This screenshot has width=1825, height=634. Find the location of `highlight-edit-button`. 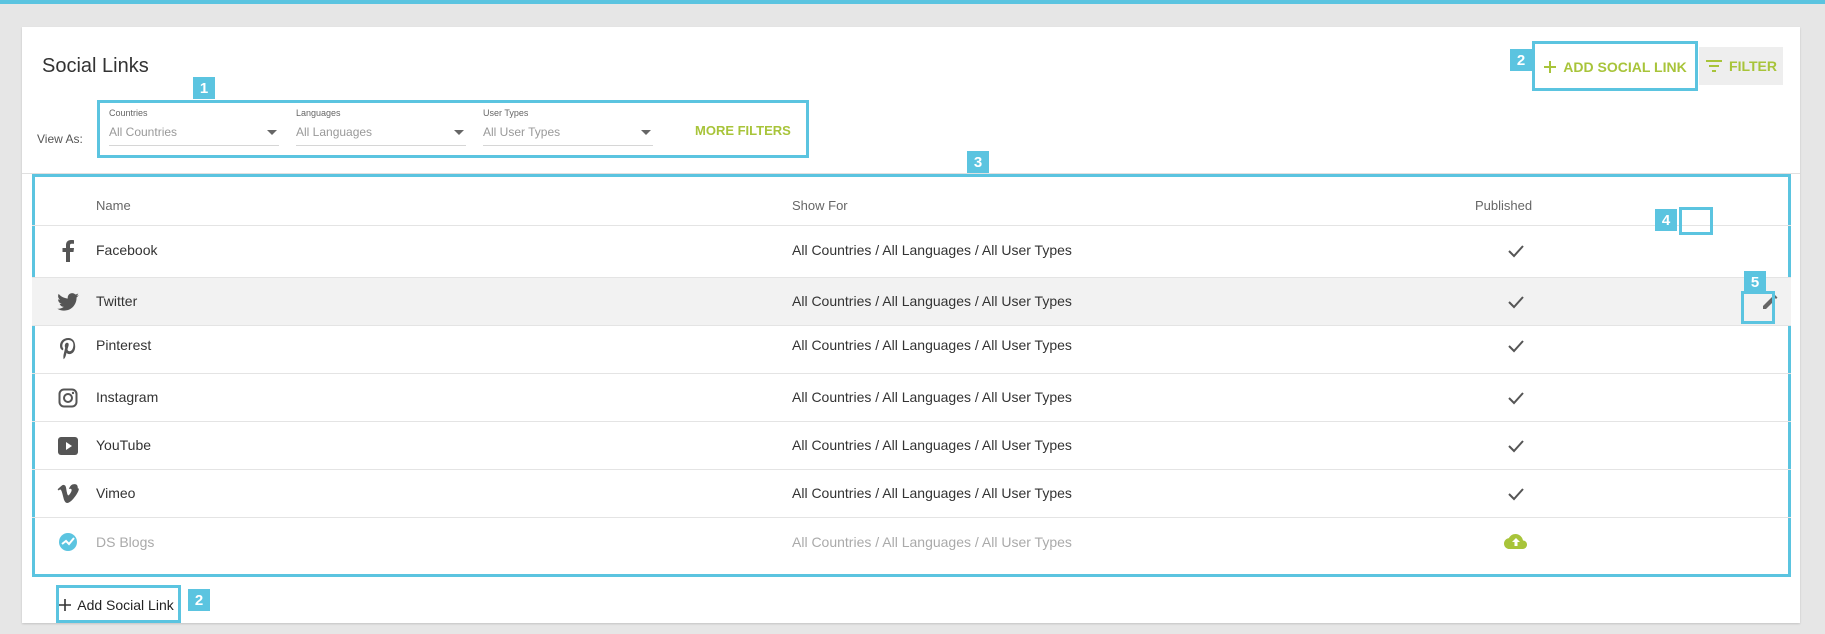

highlight-edit-button is located at coordinates (1758, 307).